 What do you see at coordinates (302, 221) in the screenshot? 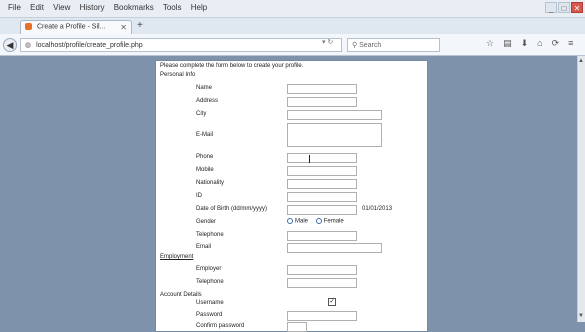
I see `gender-male-label: Male` at bounding box center [302, 221].